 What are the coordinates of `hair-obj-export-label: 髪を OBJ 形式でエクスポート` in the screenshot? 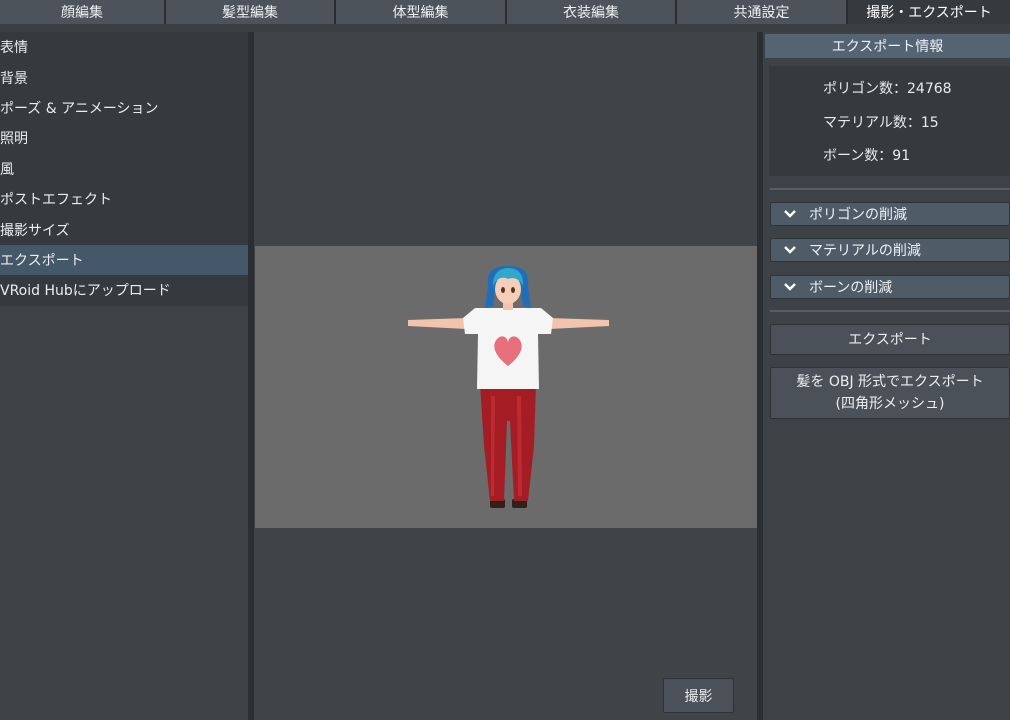 It's located at (890, 382).